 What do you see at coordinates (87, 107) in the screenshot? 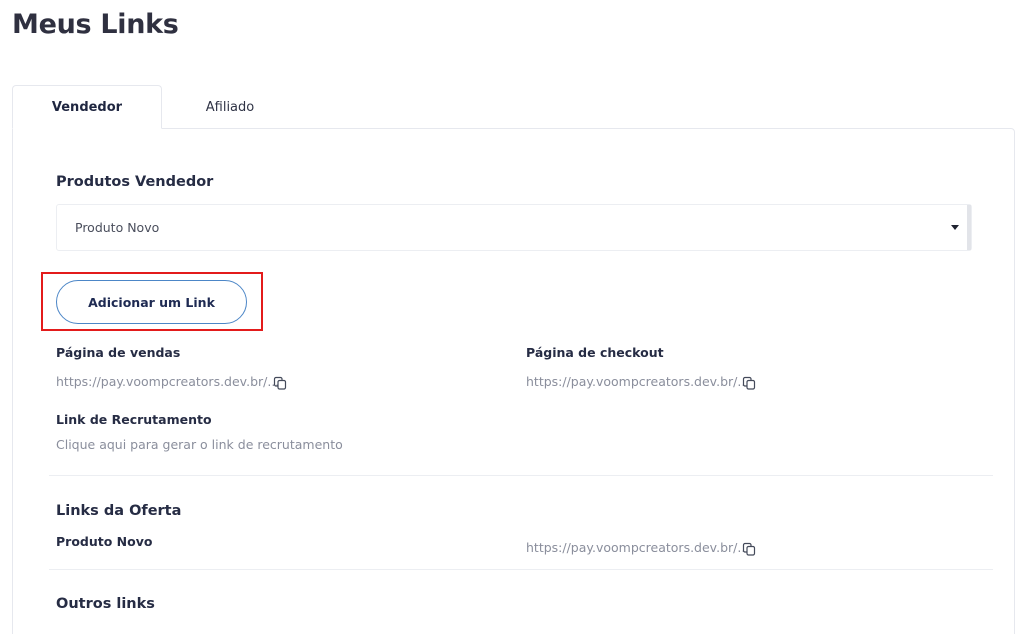
I see `tab-vendedor: Vendedor` at bounding box center [87, 107].